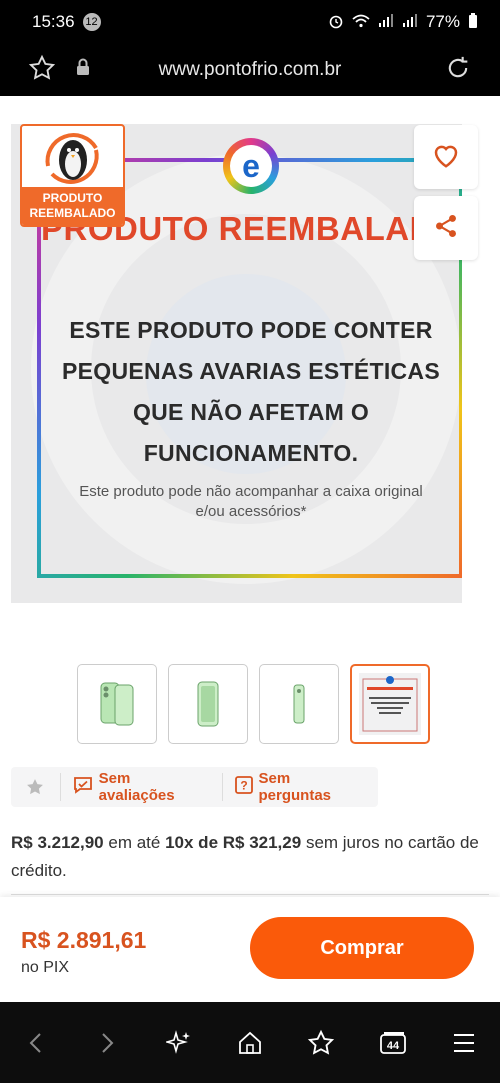 Image resolution: width=500 pixels, height=1083 pixels. I want to click on review-chat-icon, so click(83, 787).